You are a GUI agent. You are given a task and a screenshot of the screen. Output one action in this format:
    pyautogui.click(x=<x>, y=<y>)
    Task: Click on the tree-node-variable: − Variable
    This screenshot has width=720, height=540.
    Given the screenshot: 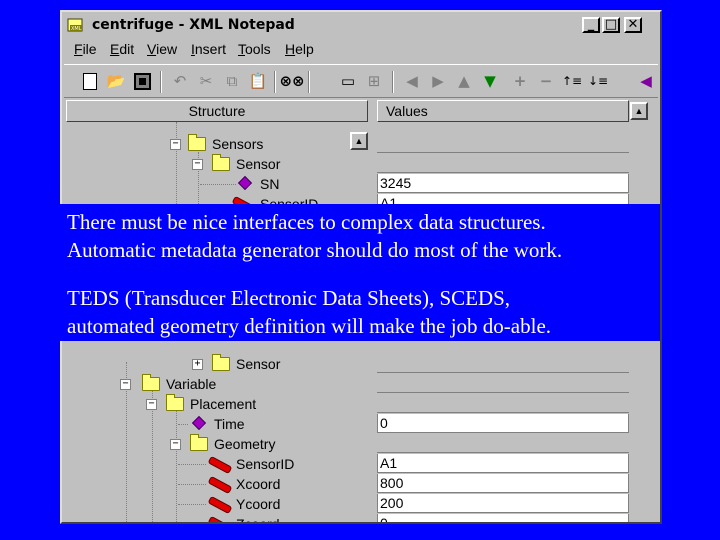 What is the action you would take?
    pyautogui.click(x=206, y=384)
    